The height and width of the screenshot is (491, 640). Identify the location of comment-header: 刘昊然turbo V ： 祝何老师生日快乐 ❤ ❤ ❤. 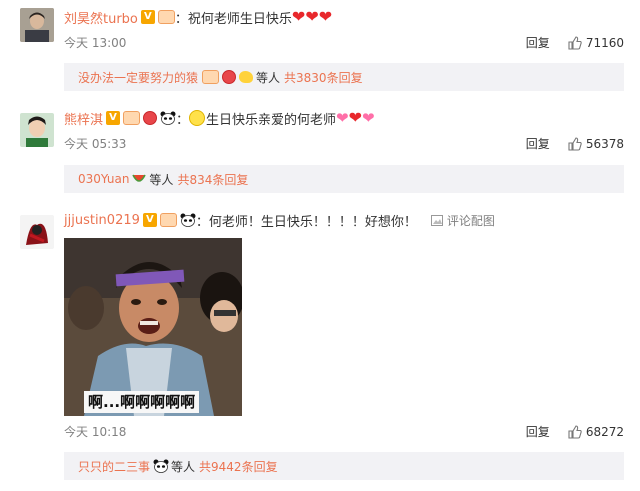
(198, 17).